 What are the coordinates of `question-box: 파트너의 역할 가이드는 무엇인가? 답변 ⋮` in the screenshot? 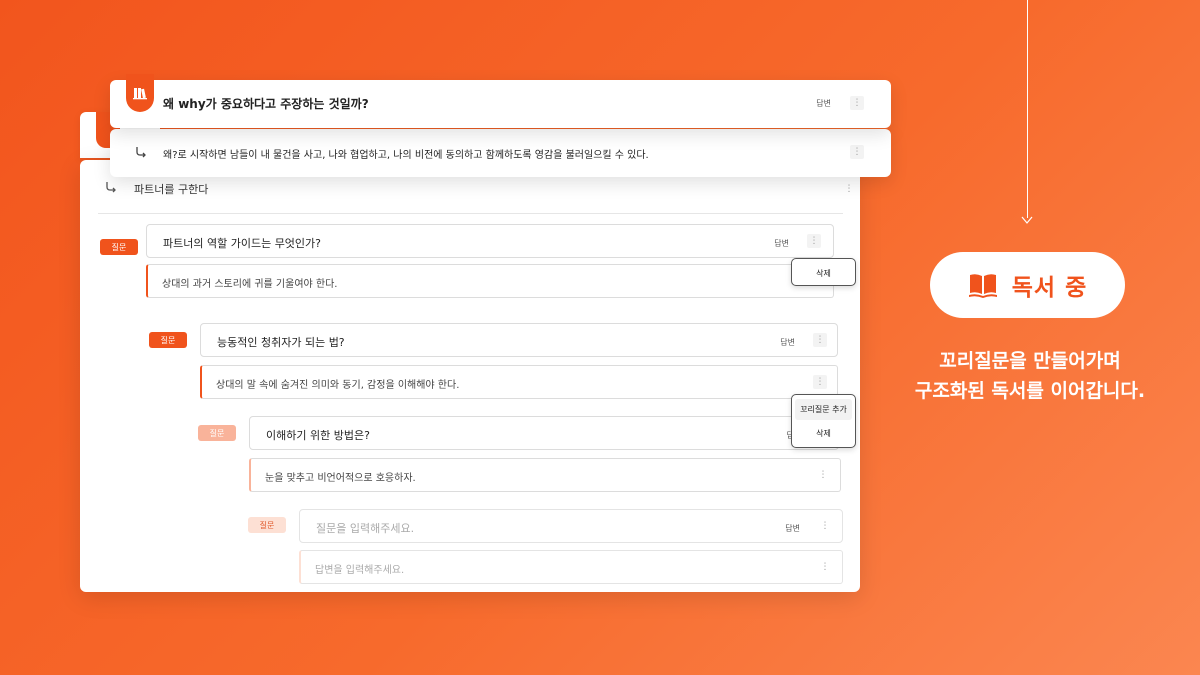 It's located at (490, 241).